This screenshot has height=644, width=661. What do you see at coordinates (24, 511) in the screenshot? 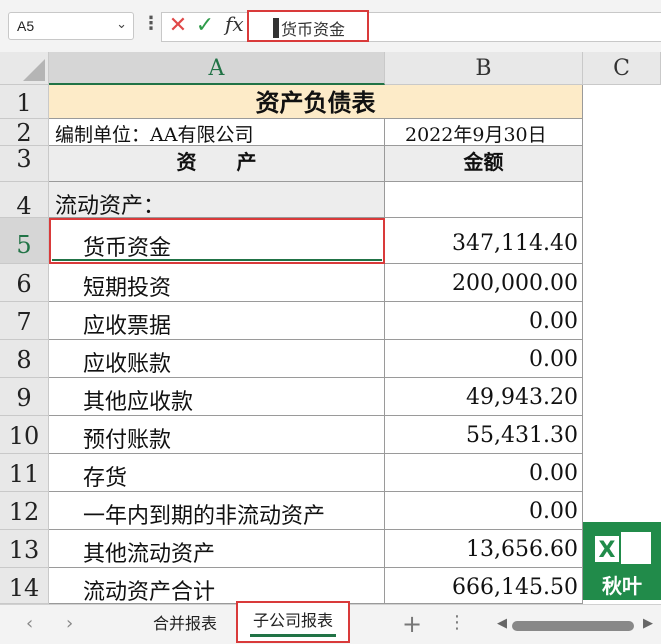
I see `row-header: 12` at bounding box center [24, 511].